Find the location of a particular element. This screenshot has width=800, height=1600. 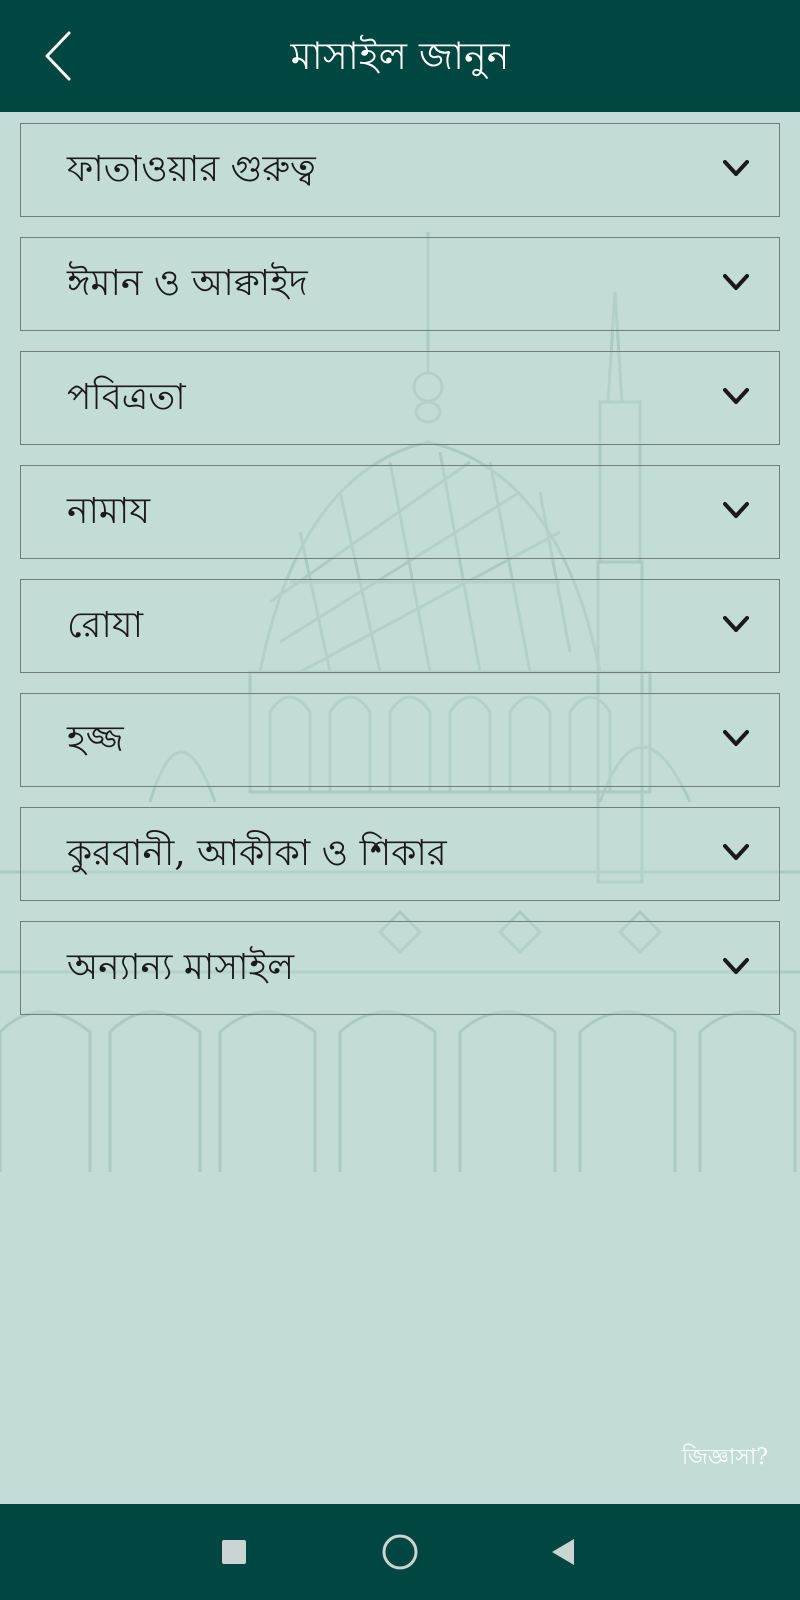

category-item: রোযা is located at coordinates (400, 626).